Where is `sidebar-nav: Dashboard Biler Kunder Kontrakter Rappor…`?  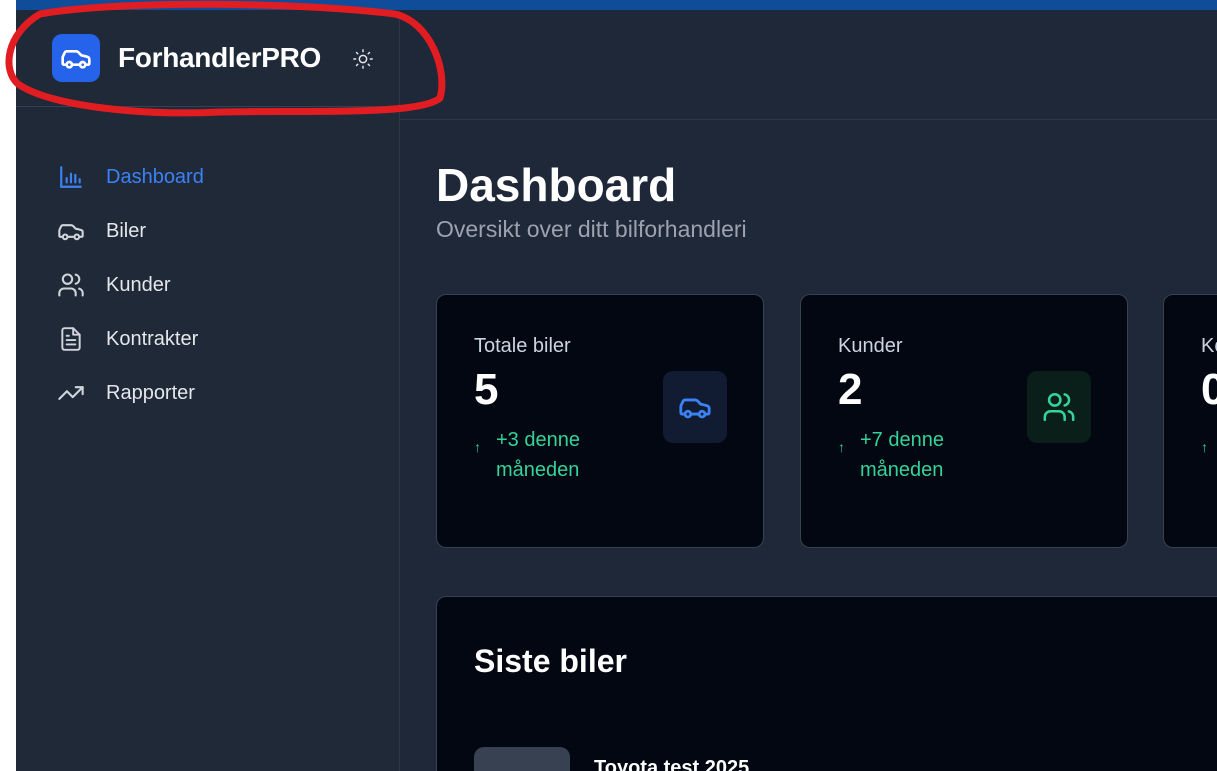
sidebar-nav: Dashboard Biler Kunder Kontrakter Rappor… is located at coordinates (216, 285).